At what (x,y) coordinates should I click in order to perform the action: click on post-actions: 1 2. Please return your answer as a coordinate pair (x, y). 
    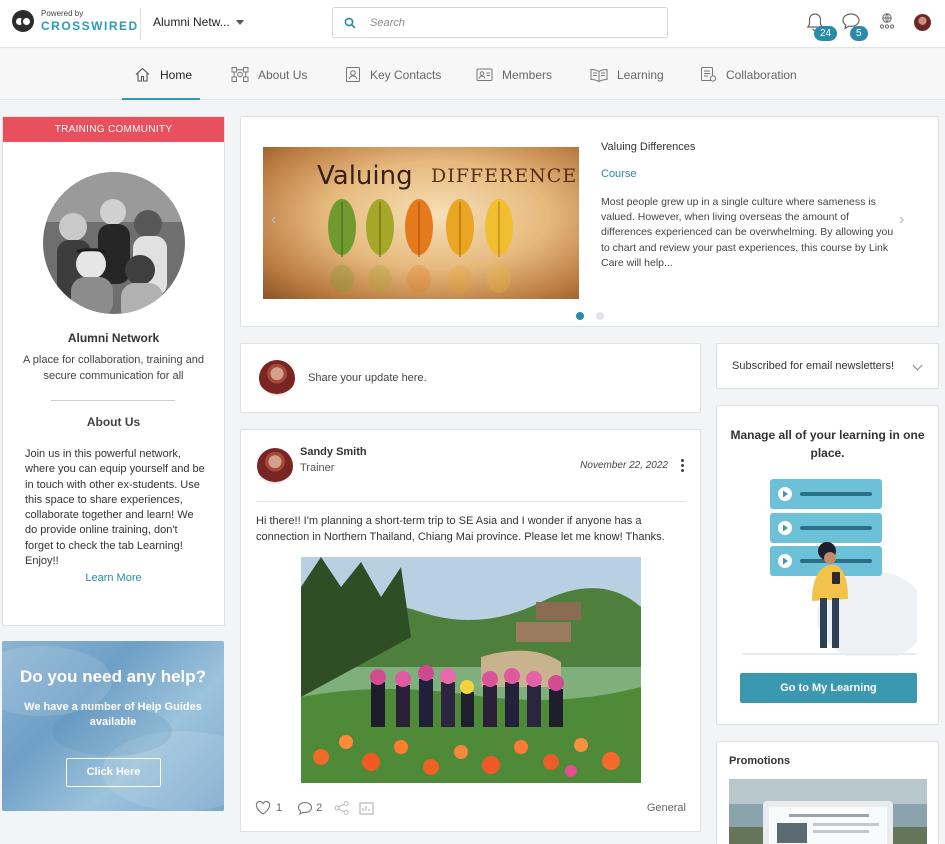
    Looking at the image, I should click on (314, 808).